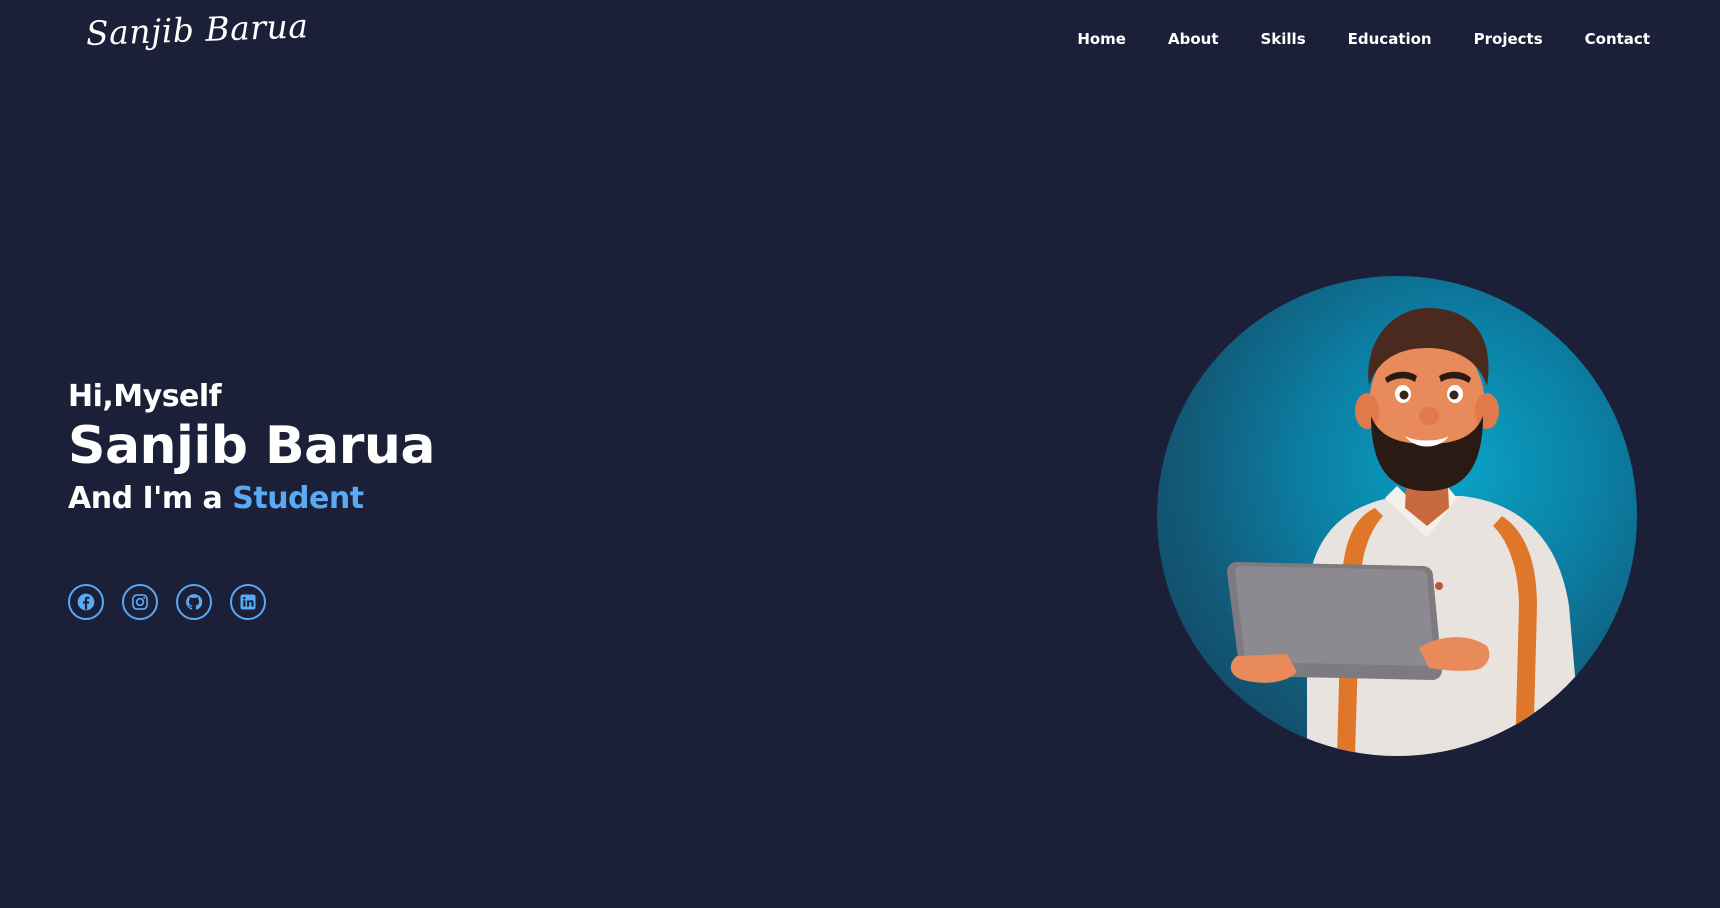 The height and width of the screenshot is (908, 1720). Describe the element at coordinates (1617, 39) in the screenshot. I see `nav-contact-link: Contact` at that location.